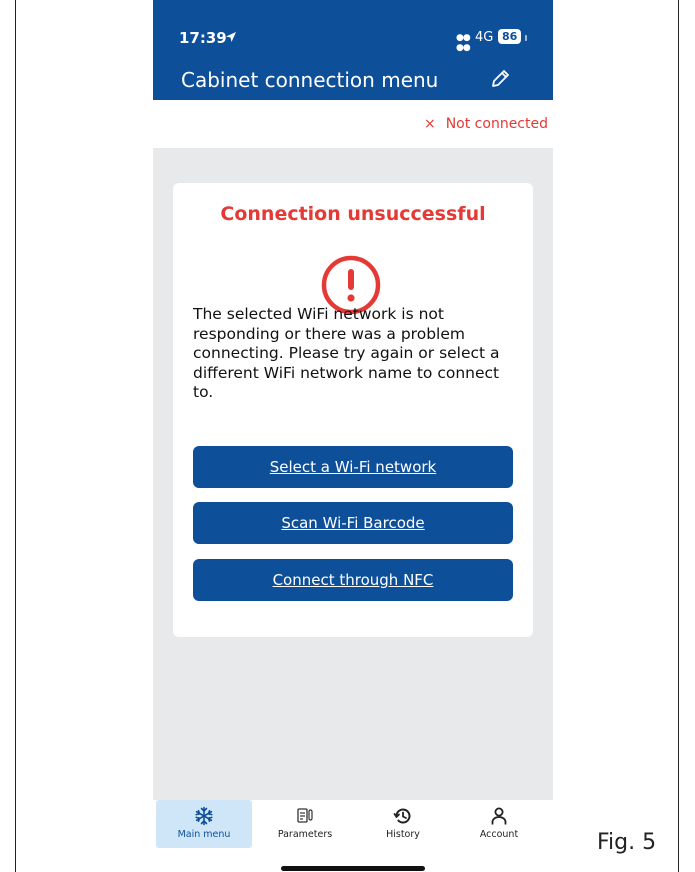 The height and width of the screenshot is (872, 695). I want to click on location-arrow-icon, so click(231, 37).